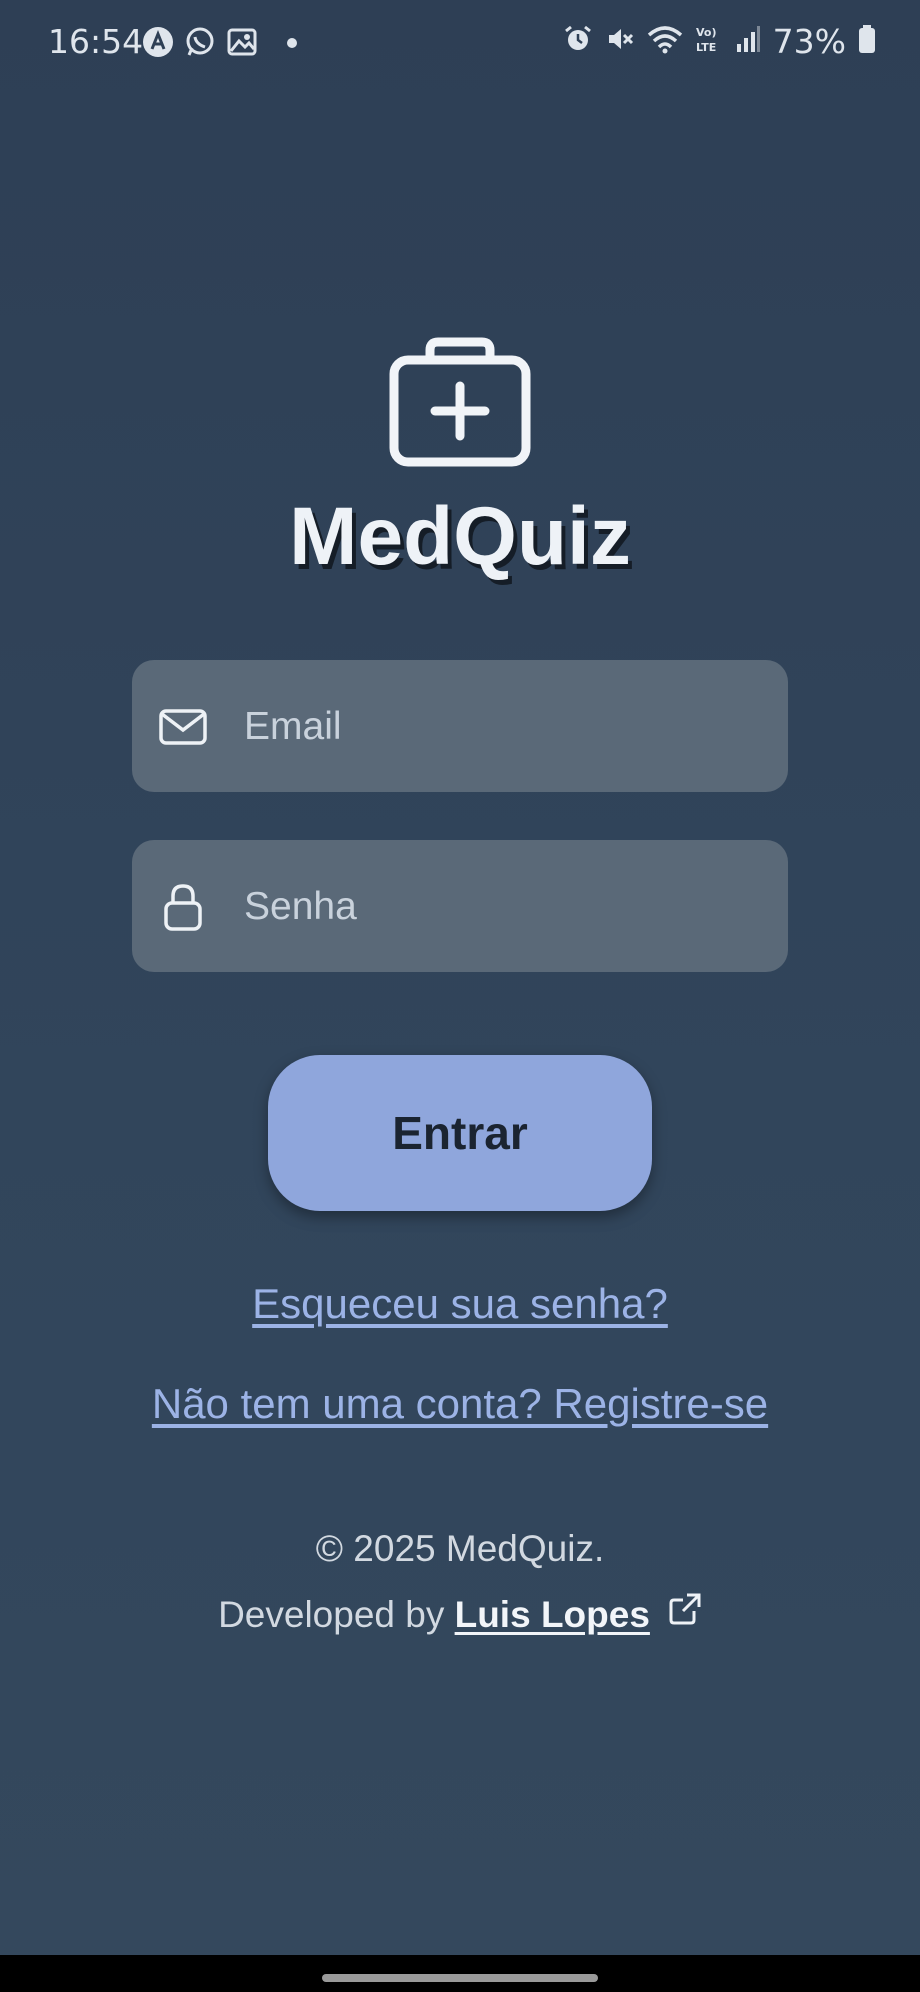 The height and width of the screenshot is (1992, 920). What do you see at coordinates (460, 536) in the screenshot?
I see `app-title: MedQuiz` at bounding box center [460, 536].